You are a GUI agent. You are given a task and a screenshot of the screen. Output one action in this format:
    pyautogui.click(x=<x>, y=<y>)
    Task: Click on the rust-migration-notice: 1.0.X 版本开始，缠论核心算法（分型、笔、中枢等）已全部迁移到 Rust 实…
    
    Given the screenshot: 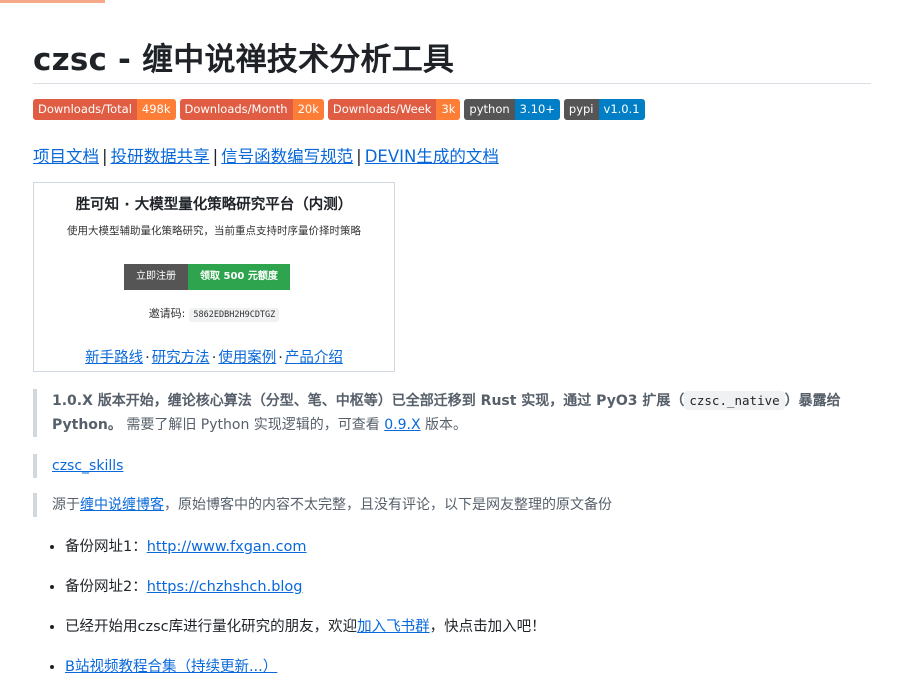 What is the action you would take?
    pyautogui.click(x=452, y=413)
    